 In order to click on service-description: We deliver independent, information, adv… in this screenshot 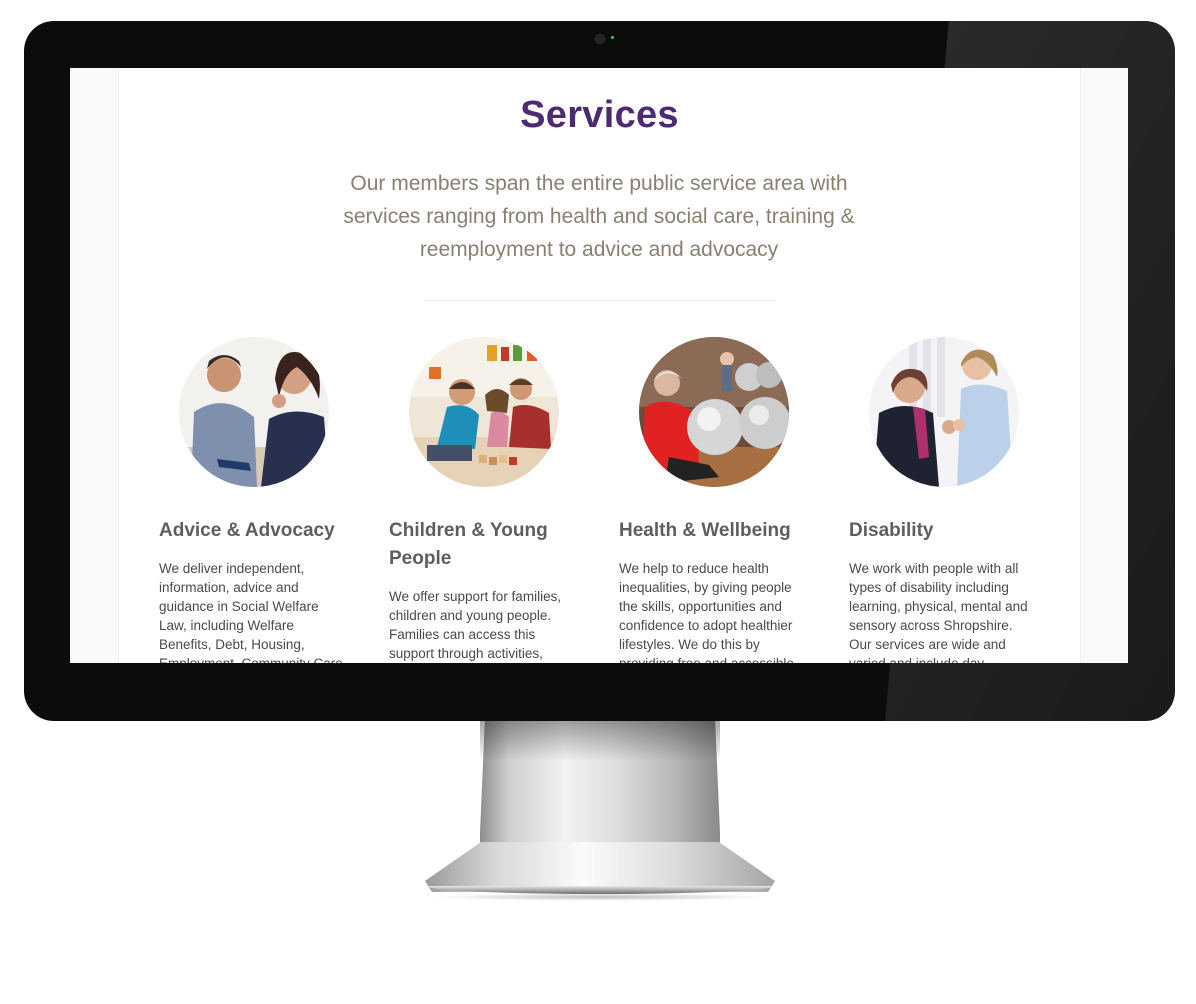, I will do `click(251, 612)`.